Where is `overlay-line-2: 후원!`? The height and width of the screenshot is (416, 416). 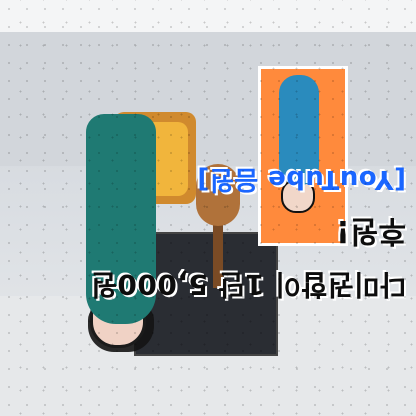
overlay-line-2: 후원! is located at coordinates (246, 234).